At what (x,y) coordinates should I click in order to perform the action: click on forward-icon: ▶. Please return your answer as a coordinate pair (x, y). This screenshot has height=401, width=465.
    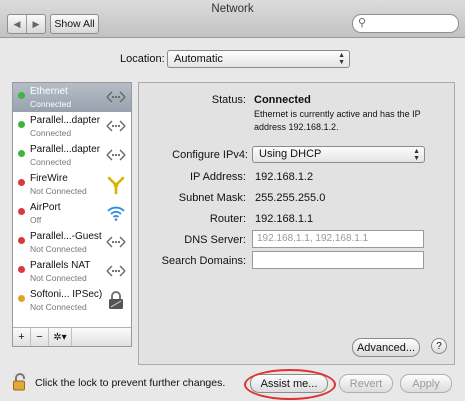
    Looking at the image, I should click on (35, 24).